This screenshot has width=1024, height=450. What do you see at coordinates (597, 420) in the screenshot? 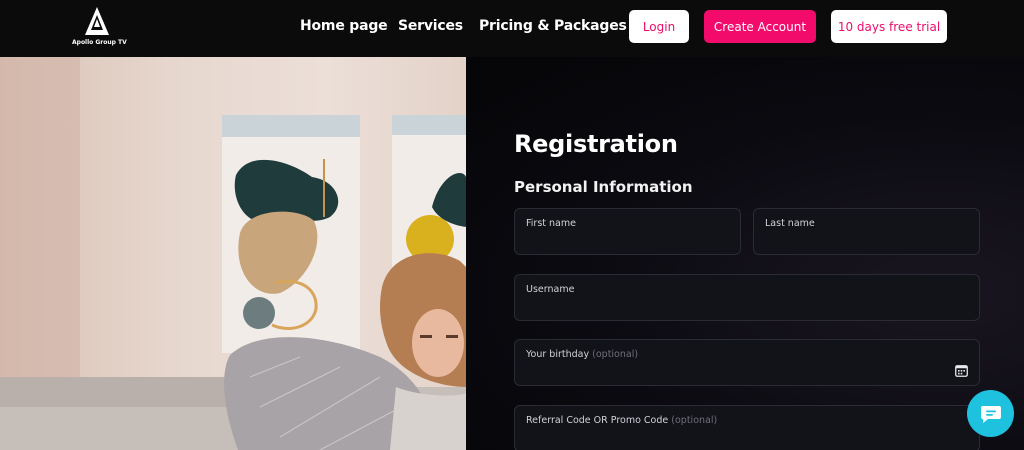
I see `referral-label-text: Referral Code OR Promo Code` at bounding box center [597, 420].